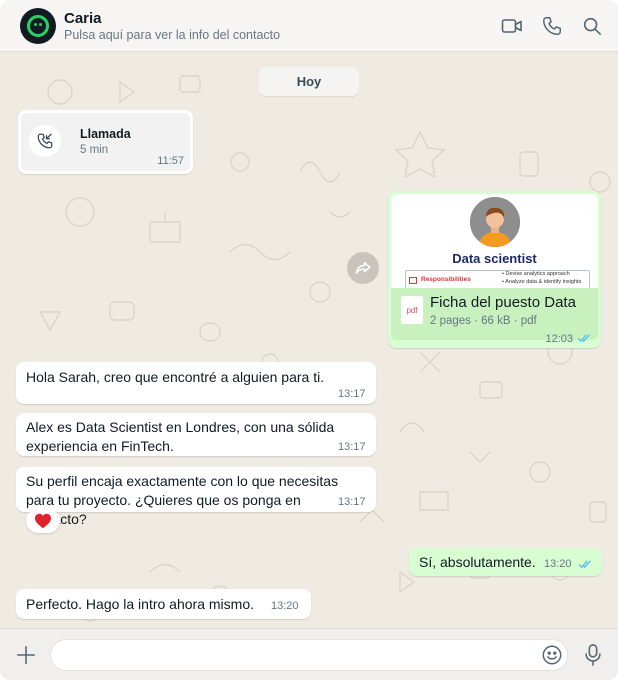 The height and width of the screenshot is (680, 618). I want to click on call-time: 11:57, so click(170, 161).